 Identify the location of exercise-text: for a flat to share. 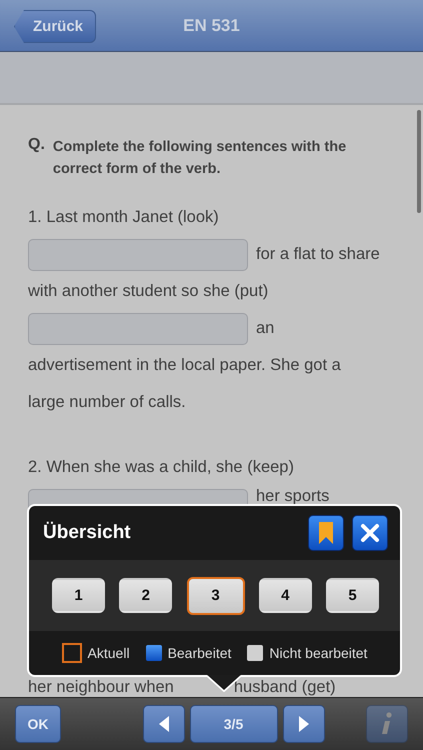
(318, 254).